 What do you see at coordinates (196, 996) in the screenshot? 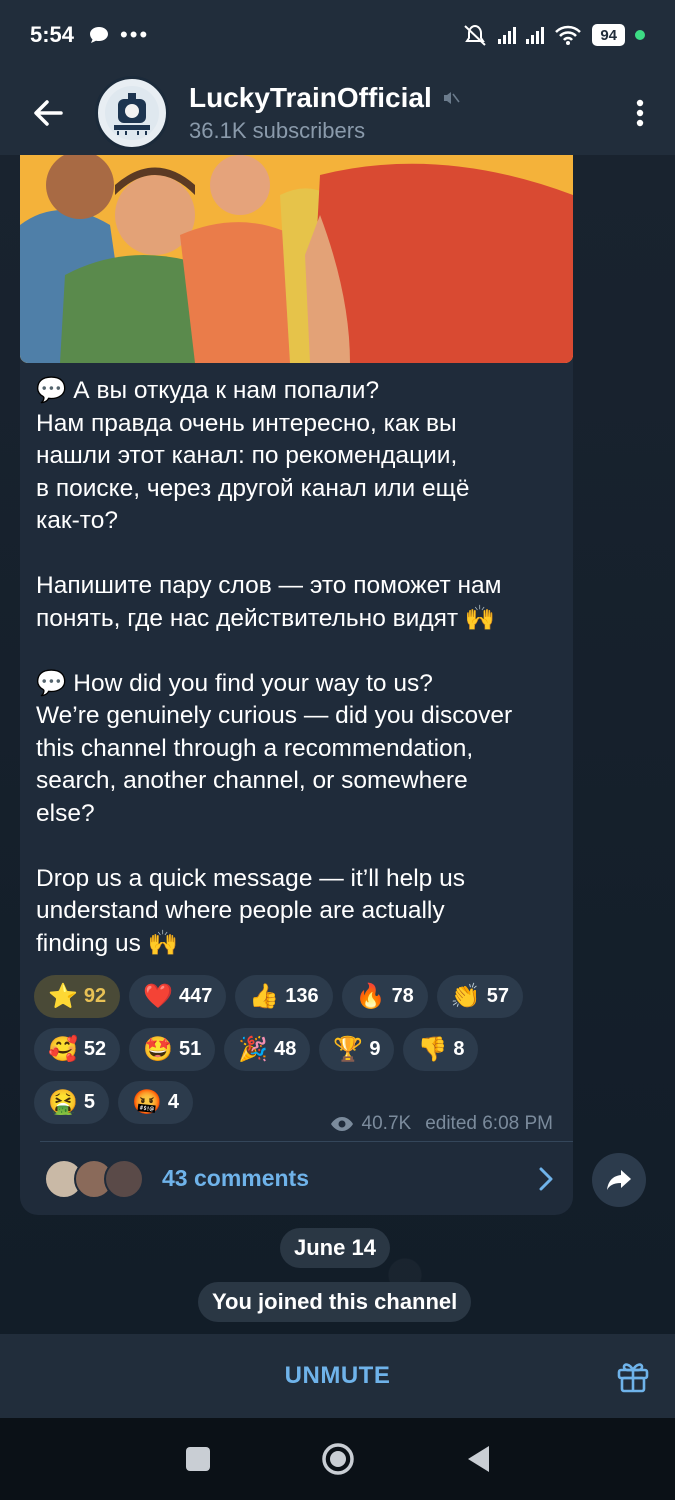
I see `reaction-count: 447` at bounding box center [196, 996].